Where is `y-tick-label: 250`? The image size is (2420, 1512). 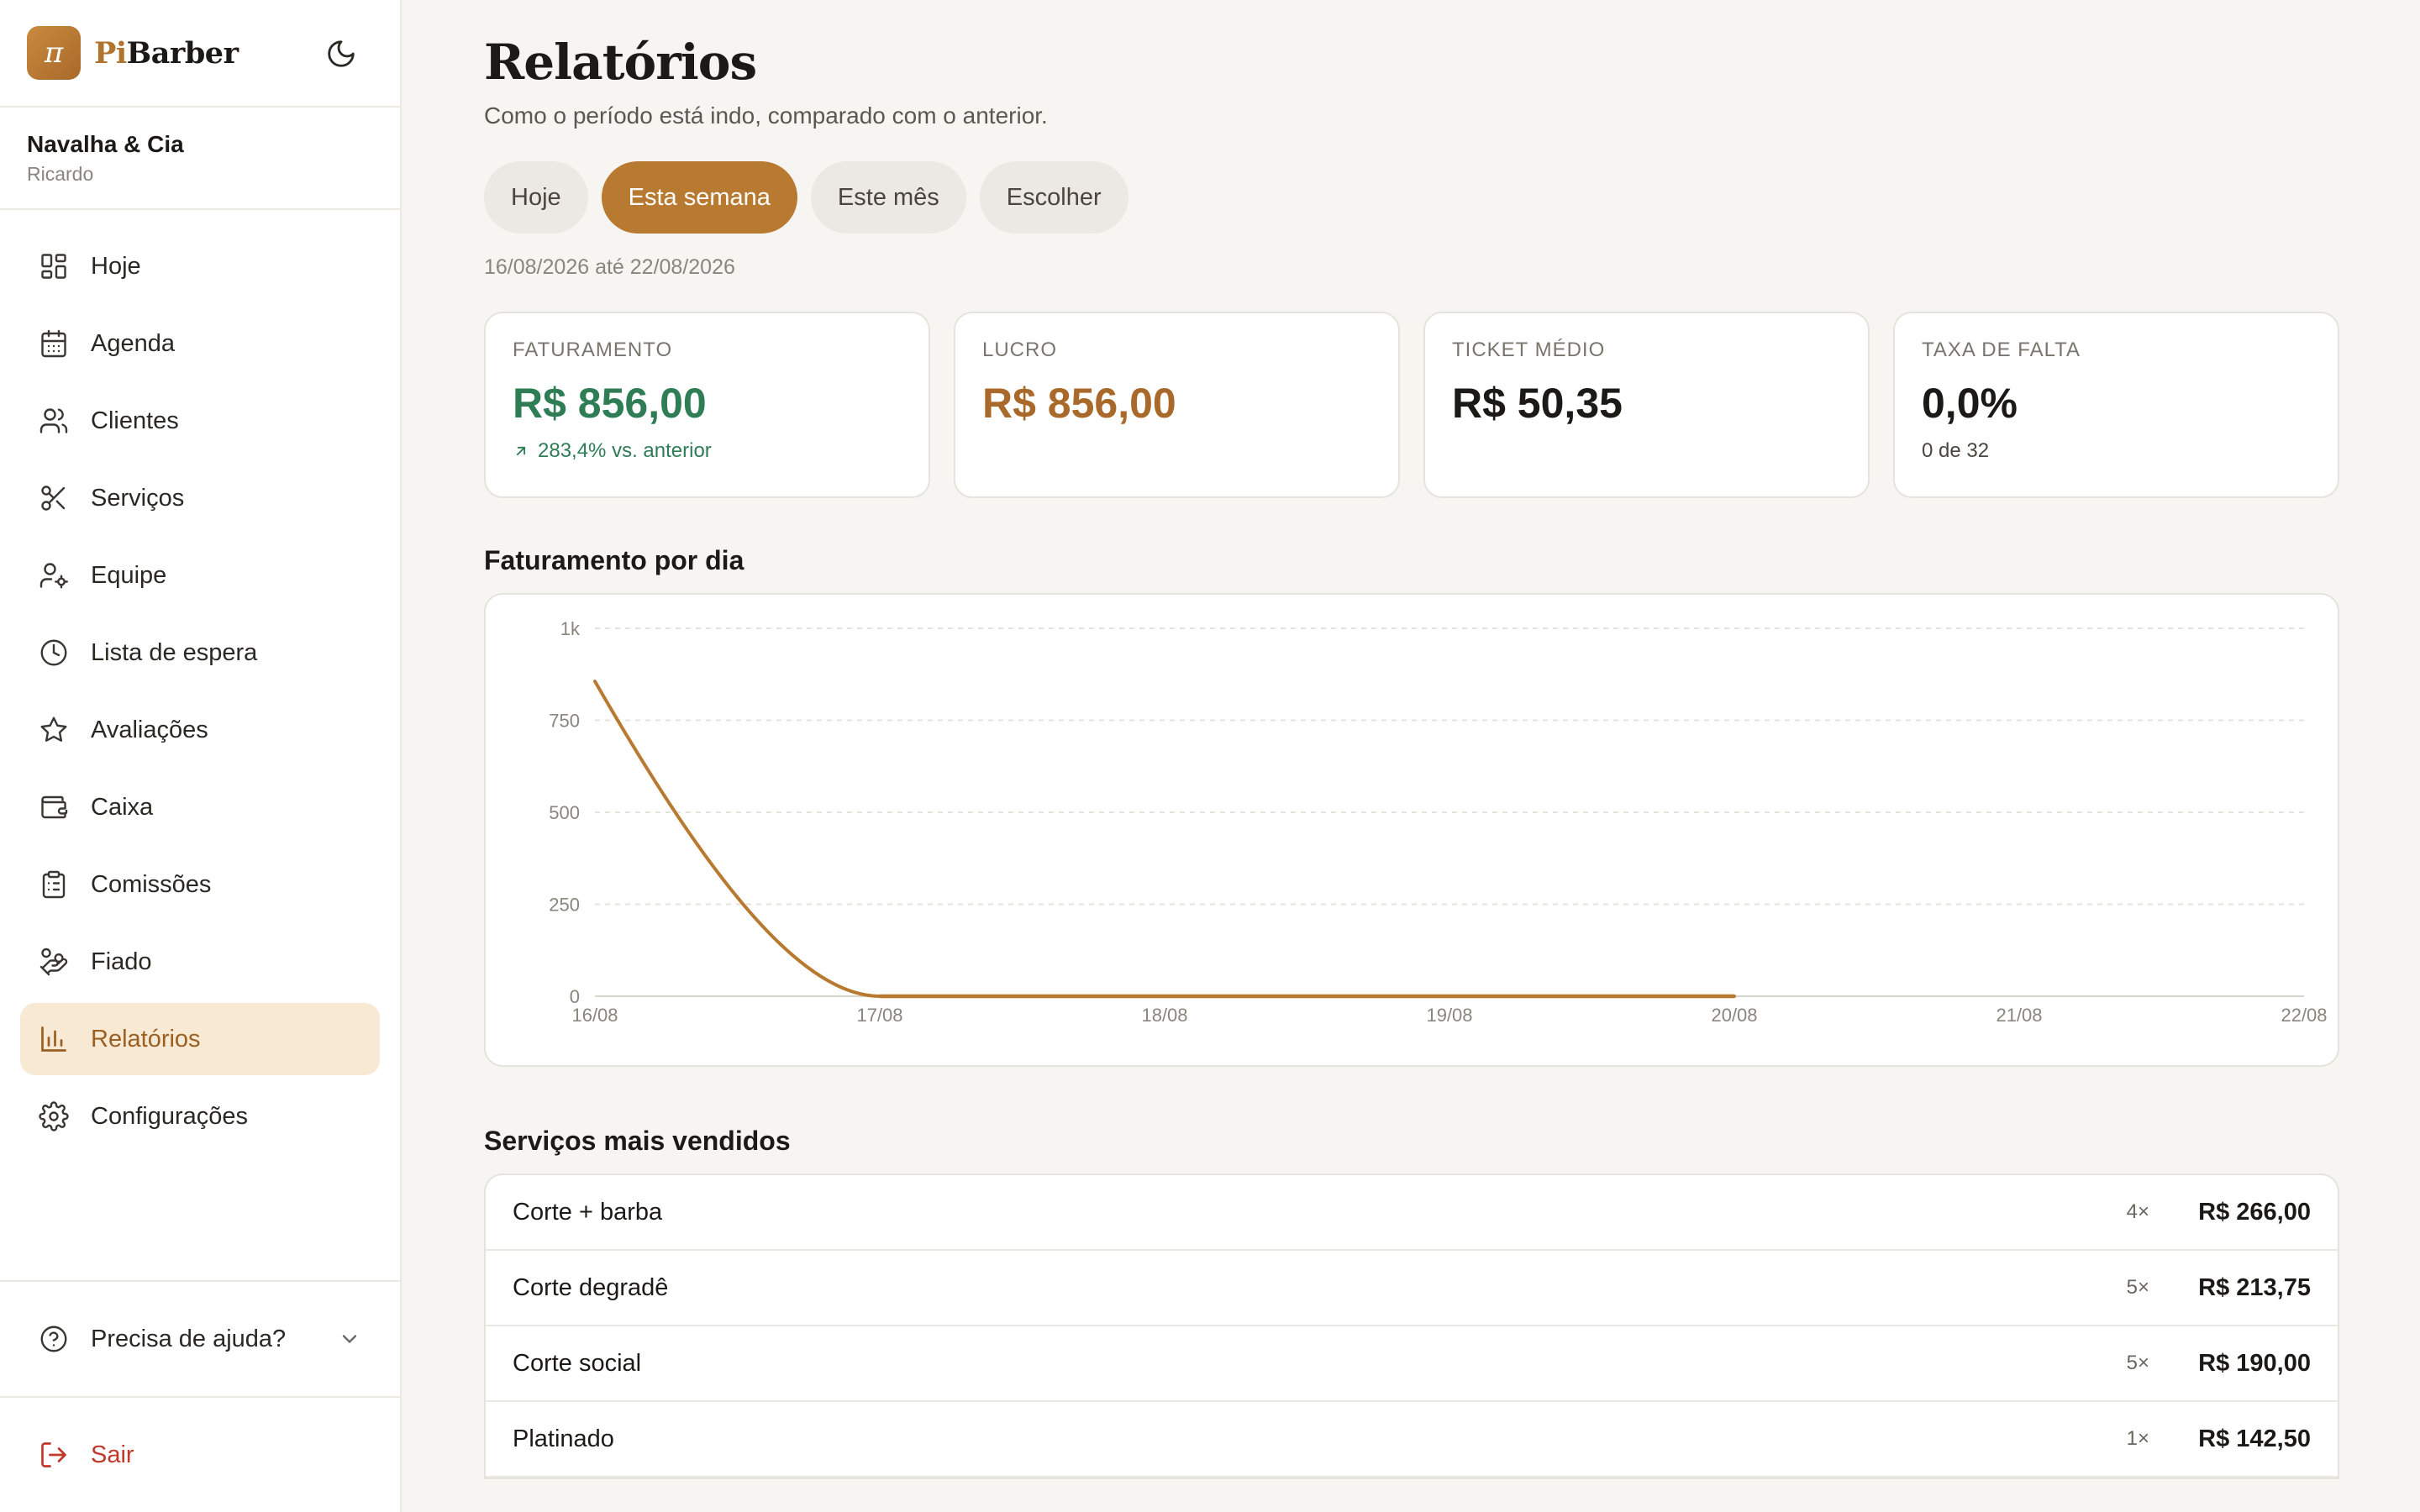 y-tick-label: 250 is located at coordinates (564, 905).